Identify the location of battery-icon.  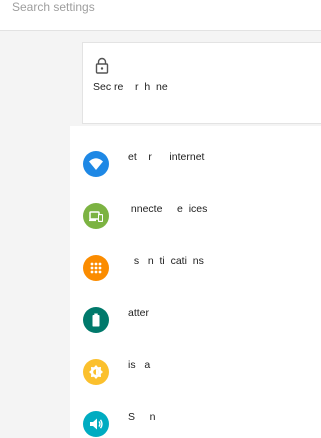
(96, 320).